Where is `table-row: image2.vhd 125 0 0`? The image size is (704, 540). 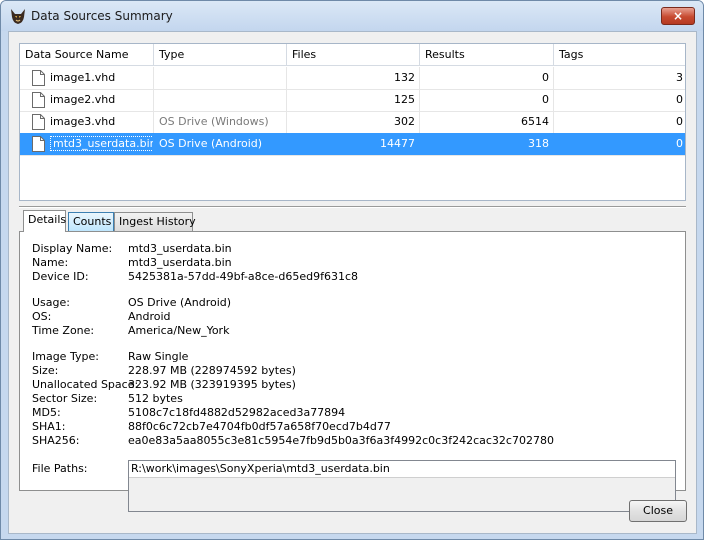
table-row: image2.vhd 125 0 0 is located at coordinates (352, 100).